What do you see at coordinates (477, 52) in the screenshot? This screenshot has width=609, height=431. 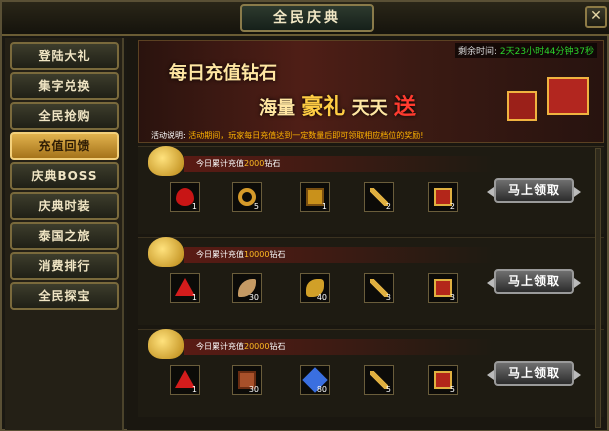 I see `countdown-label: 剩余时间:` at bounding box center [477, 52].